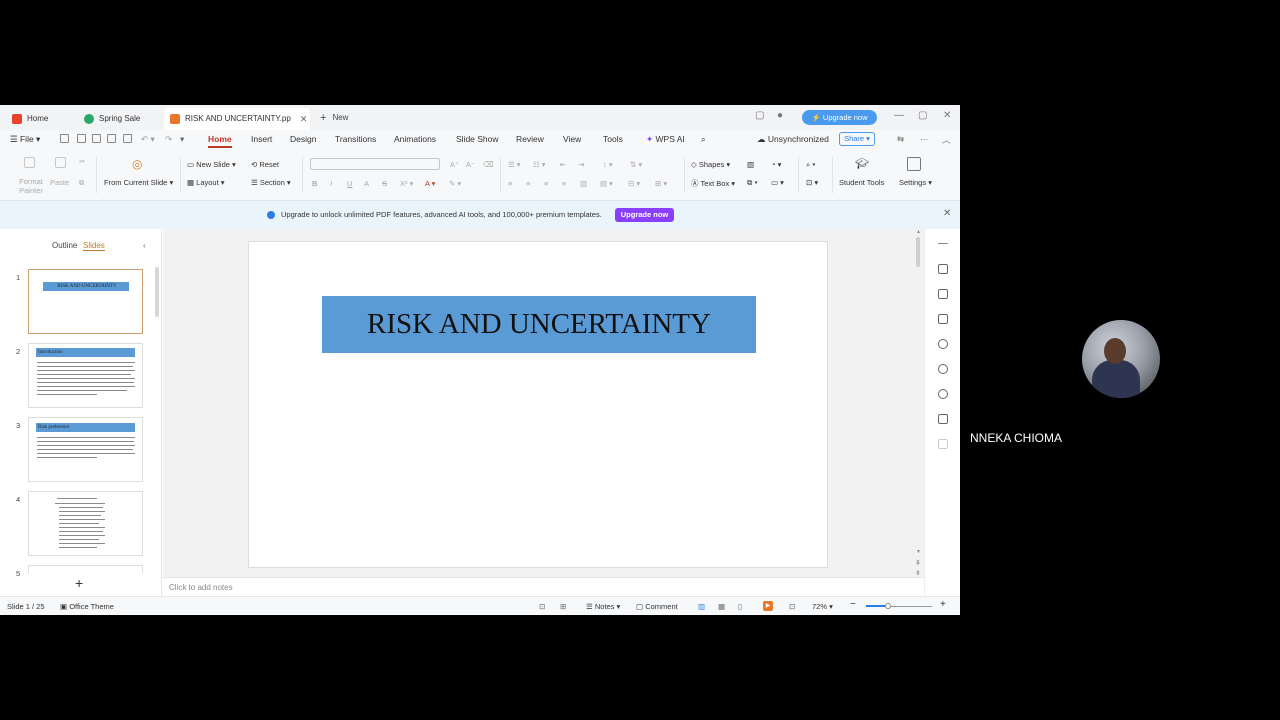 The width and height of the screenshot is (1280, 720). I want to click on highlight-icon: ✎ ▾, so click(455, 183).